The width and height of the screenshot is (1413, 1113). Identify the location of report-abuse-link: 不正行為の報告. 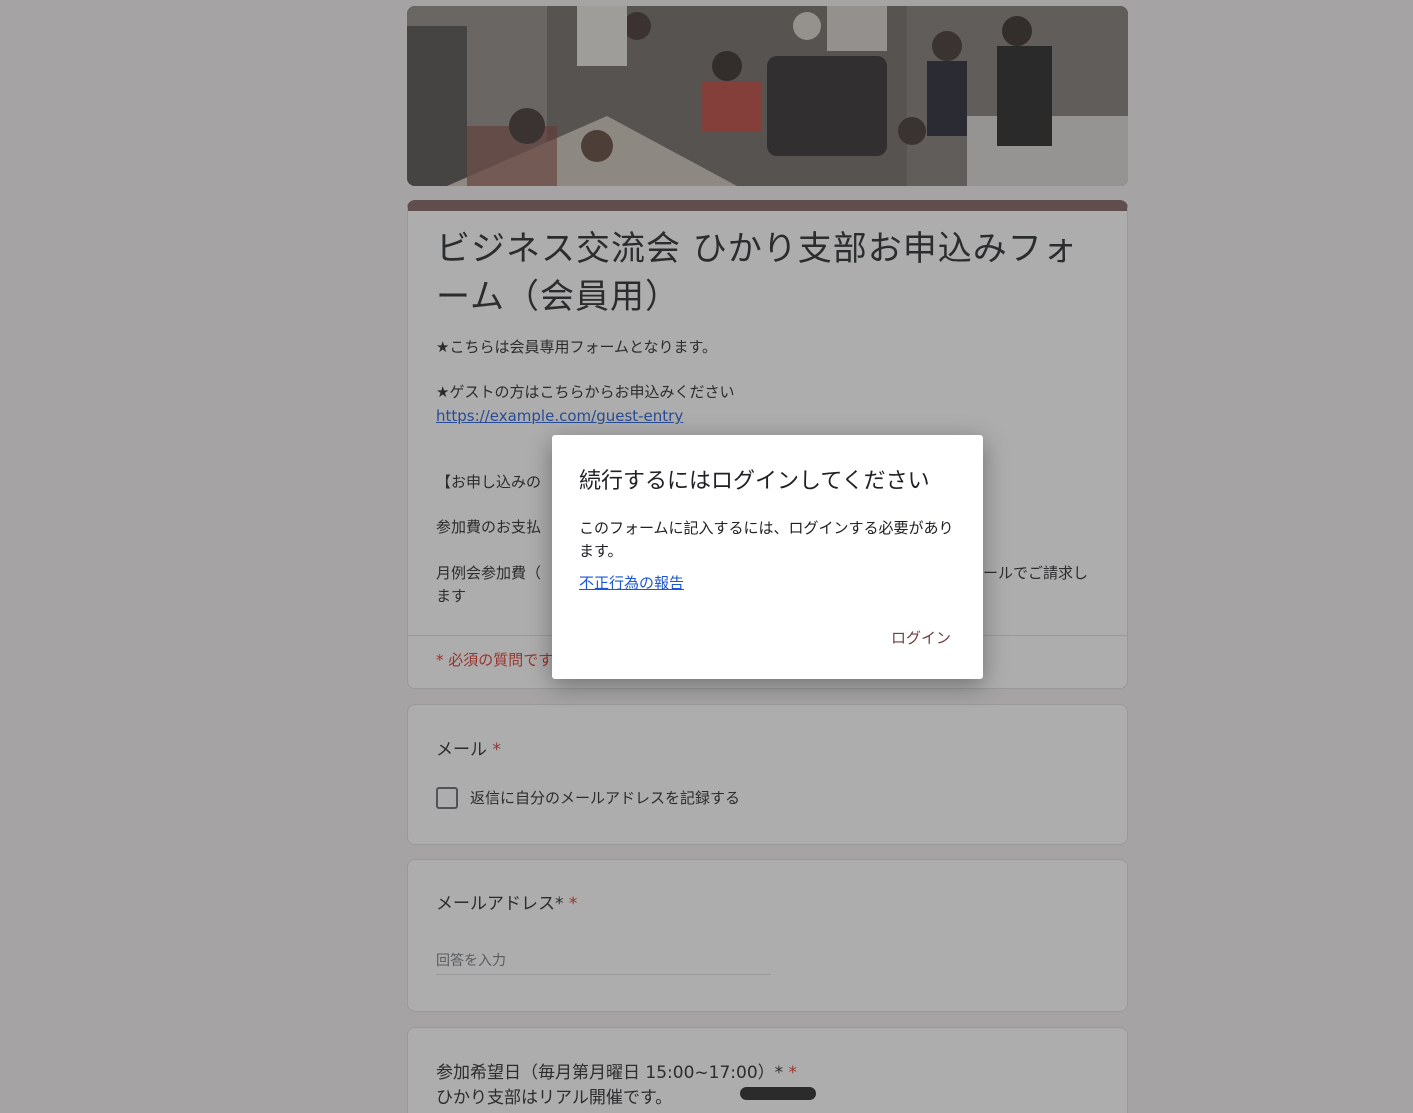
(631, 582).